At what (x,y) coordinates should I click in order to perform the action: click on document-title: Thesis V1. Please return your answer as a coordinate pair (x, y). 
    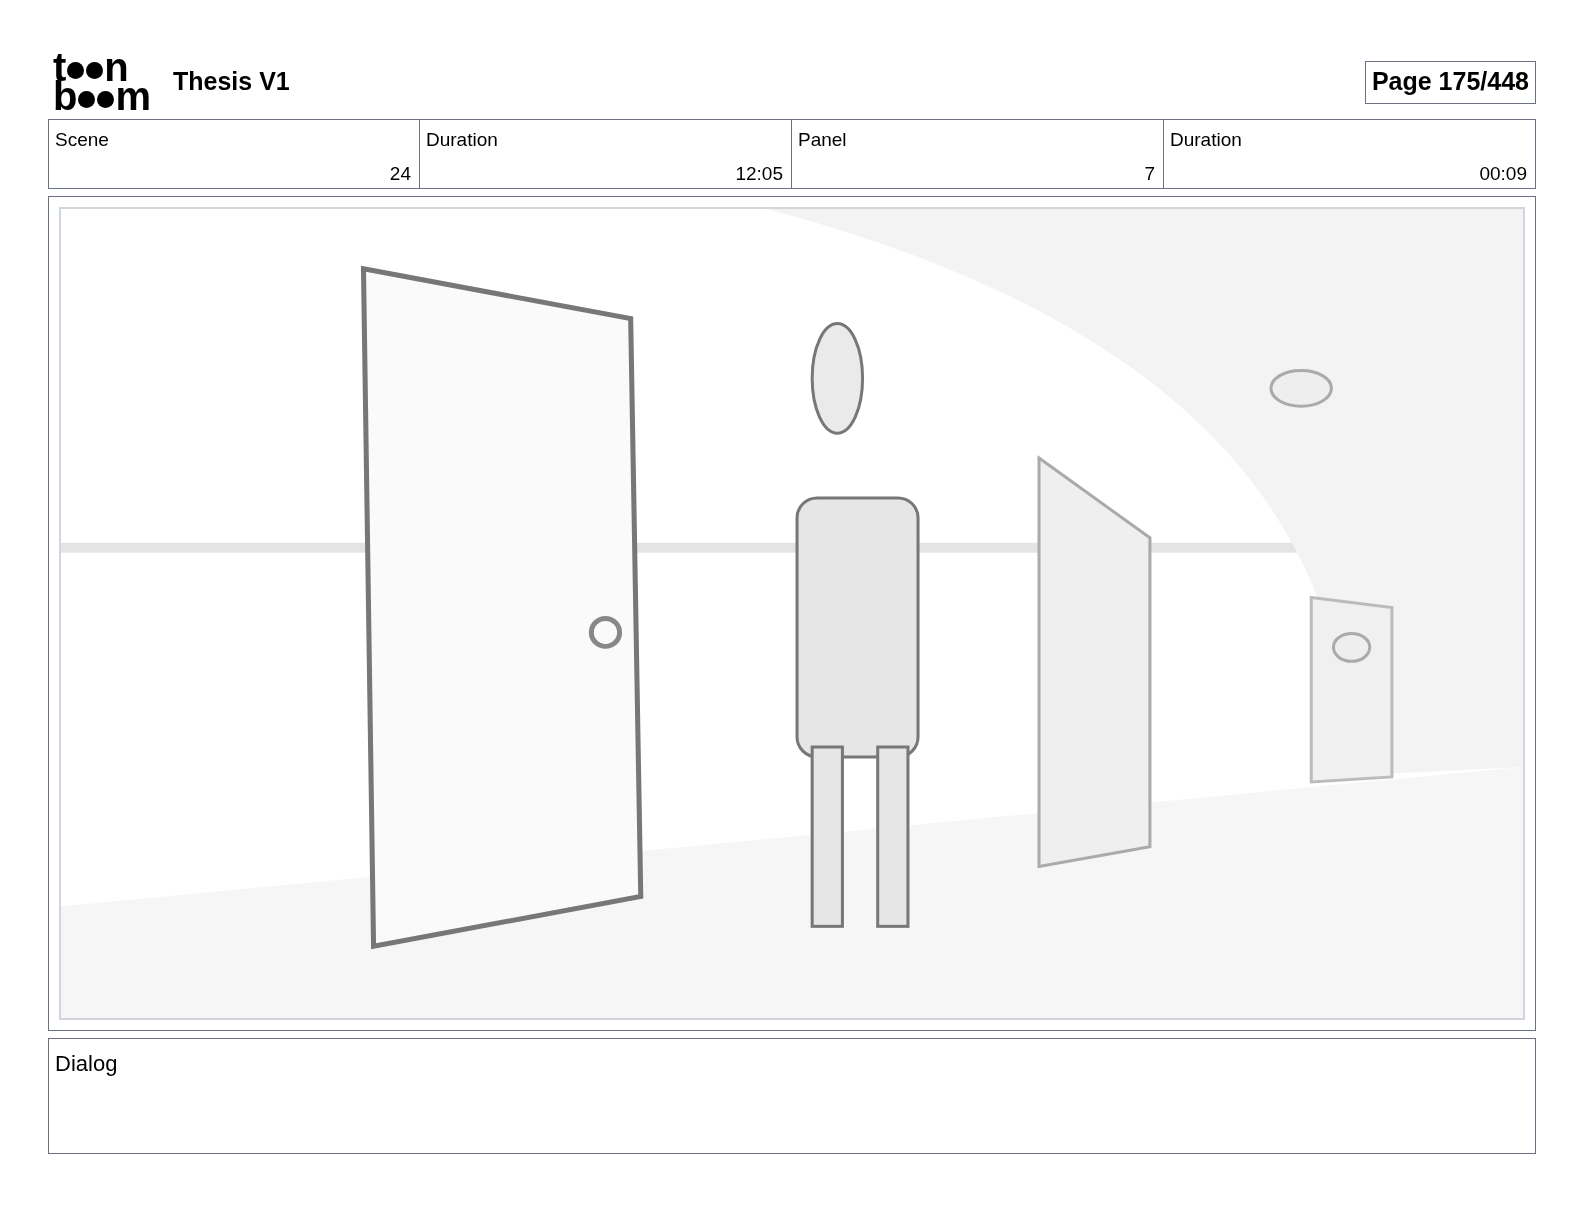
    Looking at the image, I should click on (231, 82).